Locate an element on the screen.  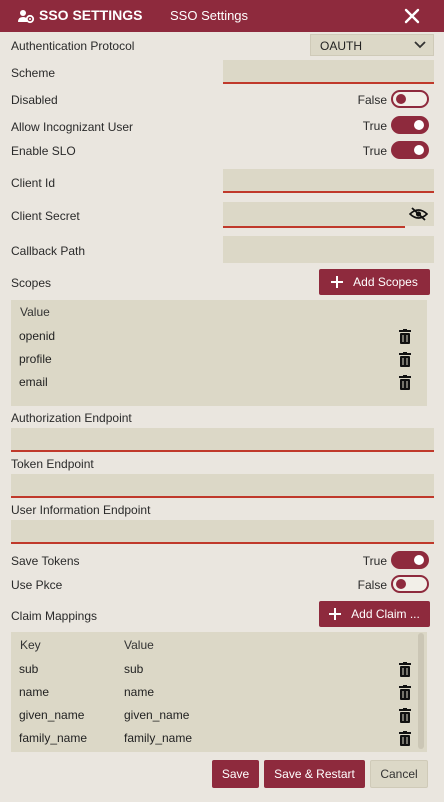
scope-row: openid is located at coordinates (219, 336).